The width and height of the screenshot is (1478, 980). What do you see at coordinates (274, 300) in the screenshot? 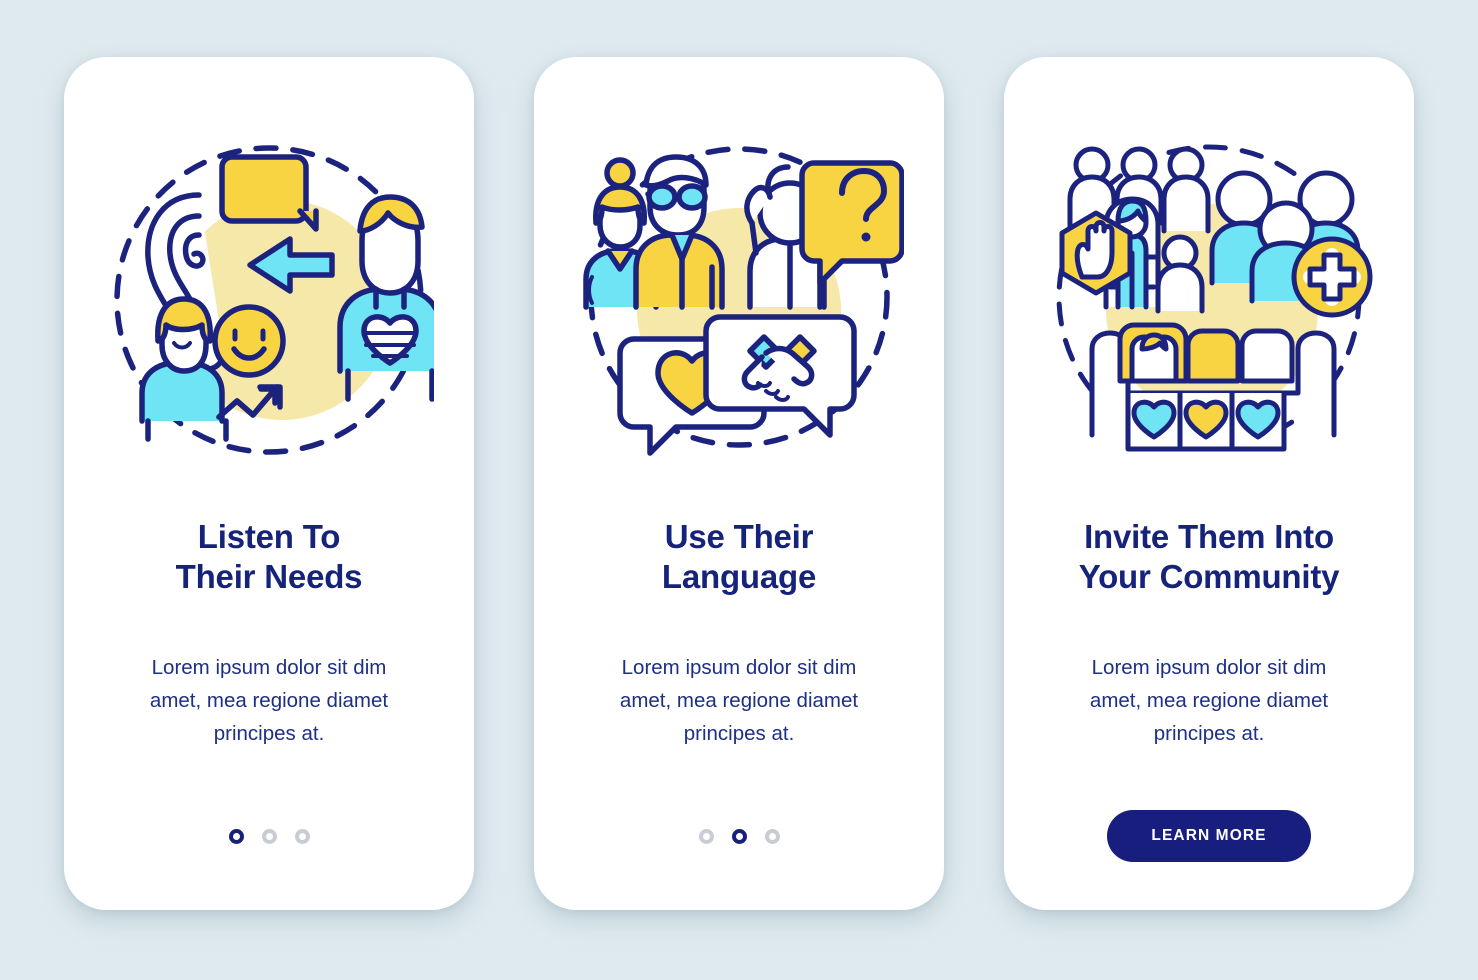
I see `listen-illustration-svg` at bounding box center [274, 300].